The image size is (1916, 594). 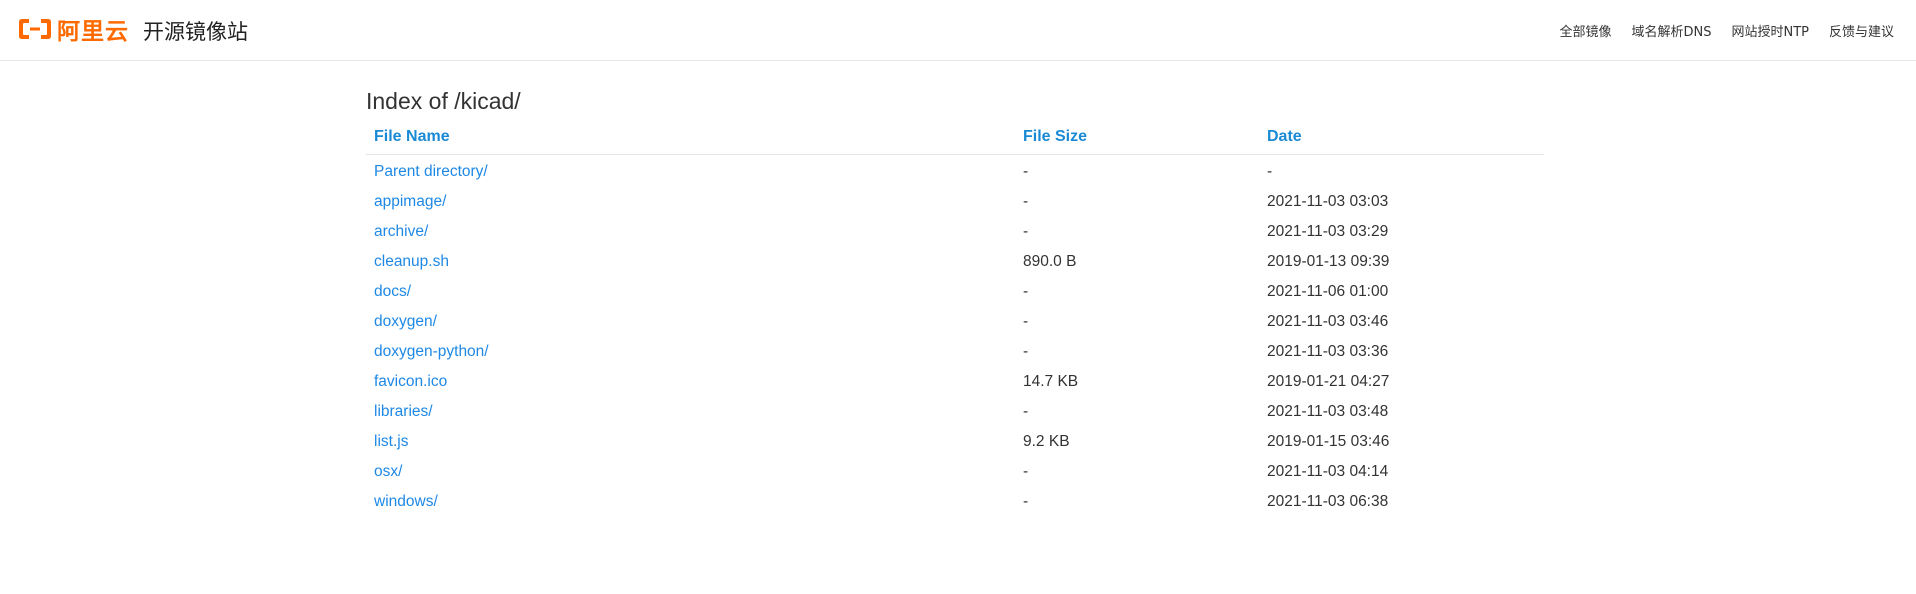 What do you see at coordinates (1270, 171) in the screenshot?
I see `file-date-cell: -` at bounding box center [1270, 171].